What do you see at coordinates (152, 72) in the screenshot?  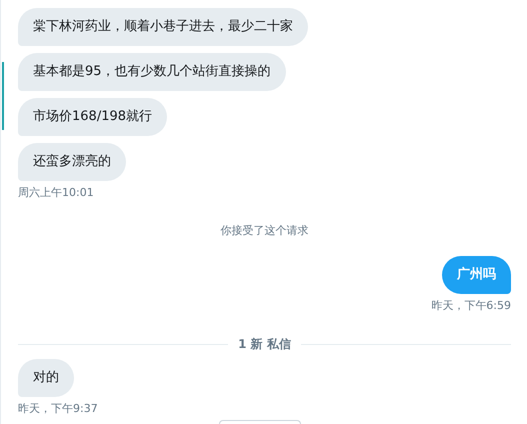 I see `message-bubble: 基本都是95，也有少数几个站街直接操的` at bounding box center [152, 72].